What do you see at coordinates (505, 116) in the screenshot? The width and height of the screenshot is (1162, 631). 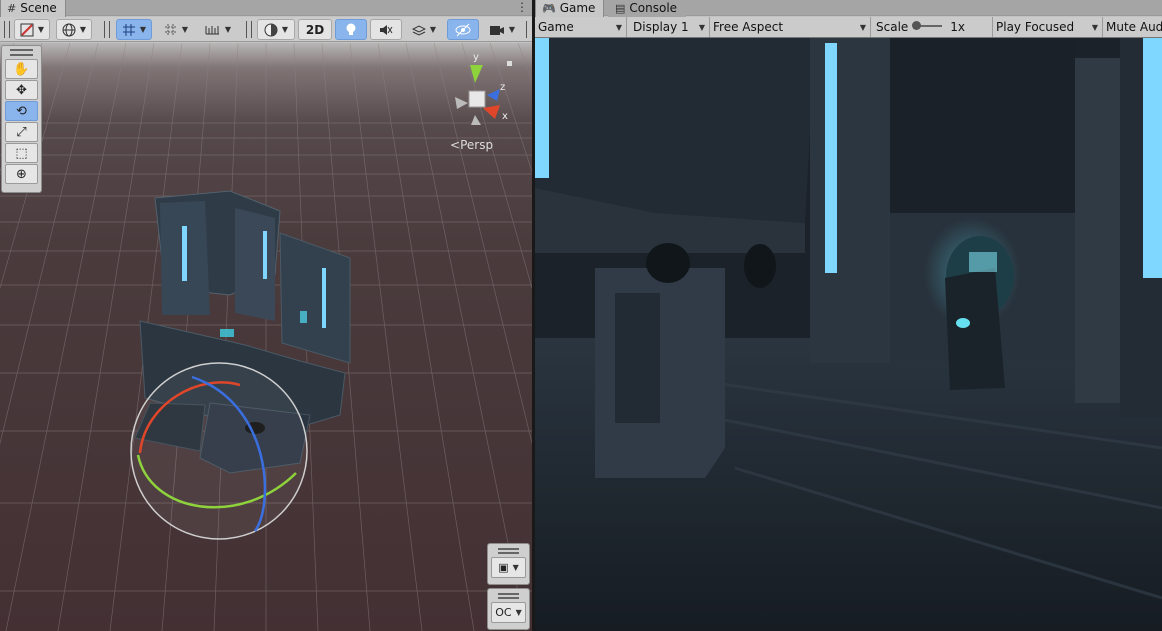 I see `axis-x-label: x` at bounding box center [505, 116].